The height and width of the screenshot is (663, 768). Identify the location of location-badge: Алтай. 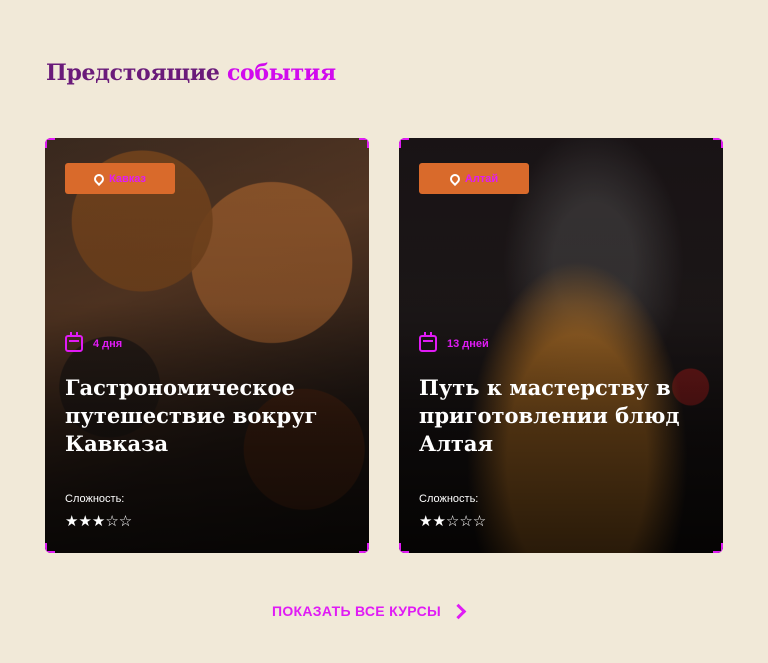
(474, 178).